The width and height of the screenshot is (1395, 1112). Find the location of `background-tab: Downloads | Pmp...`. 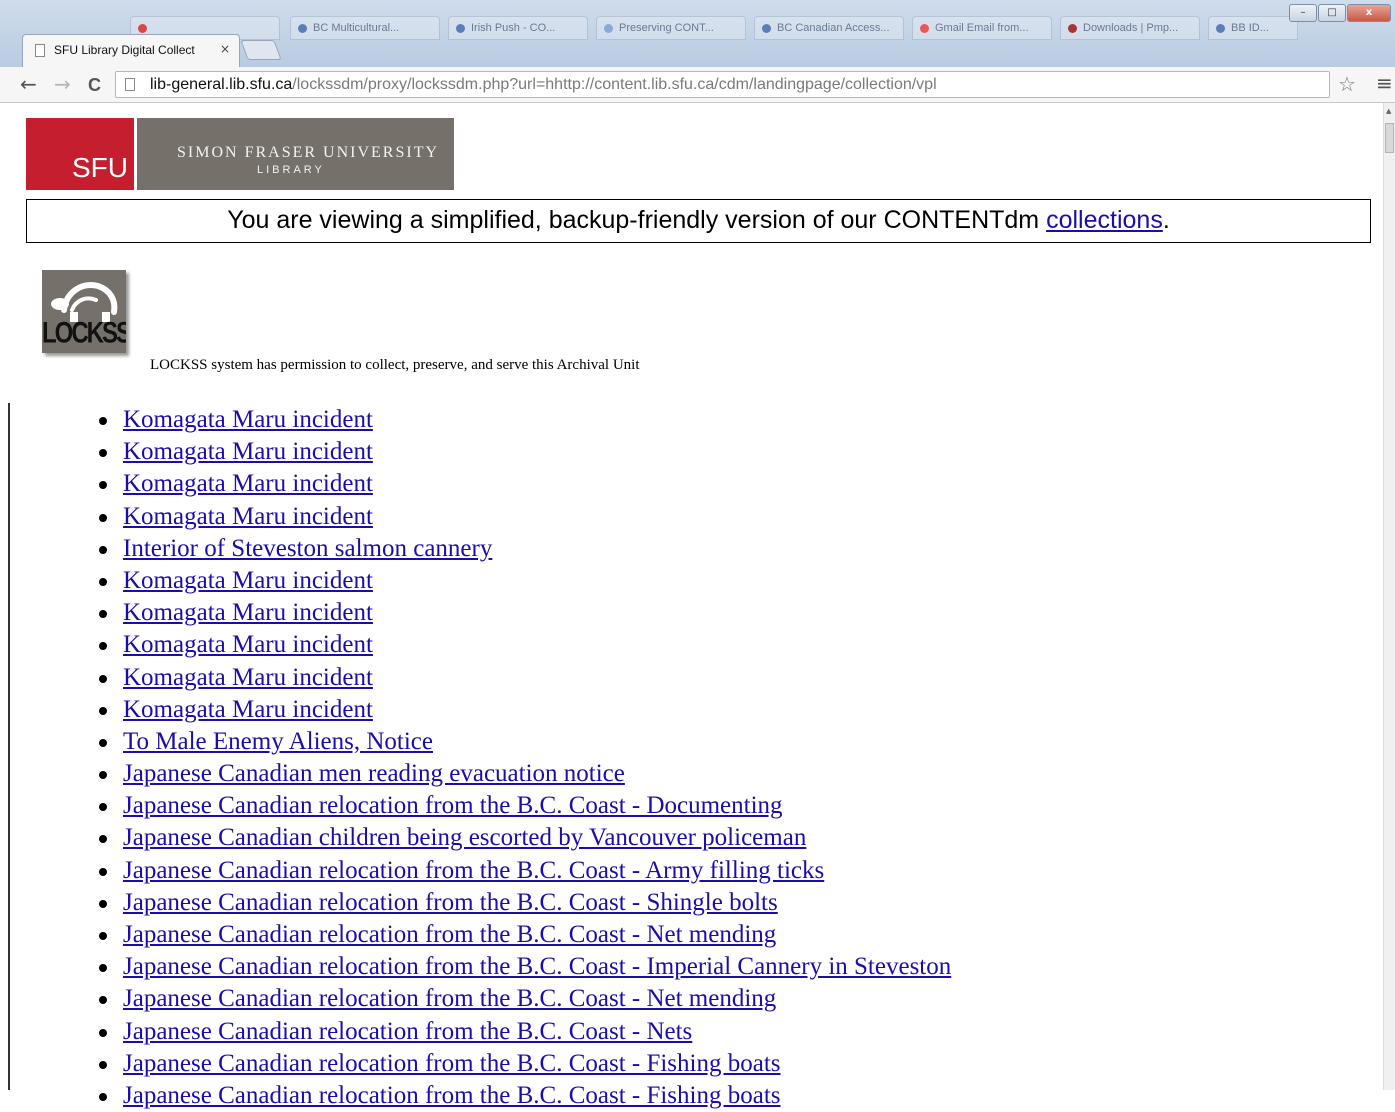

background-tab: Downloads | Pmp... is located at coordinates (1130, 28).